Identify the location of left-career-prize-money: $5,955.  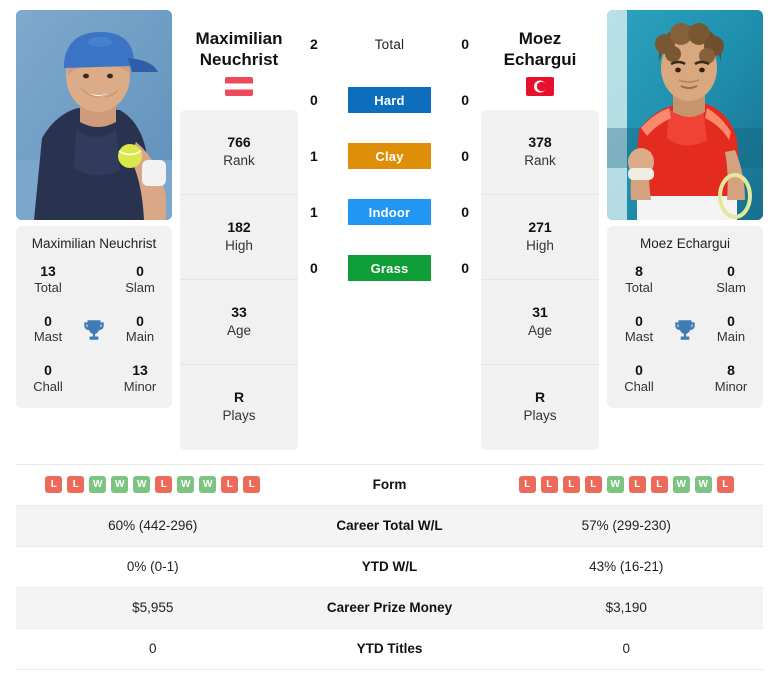
(153, 607).